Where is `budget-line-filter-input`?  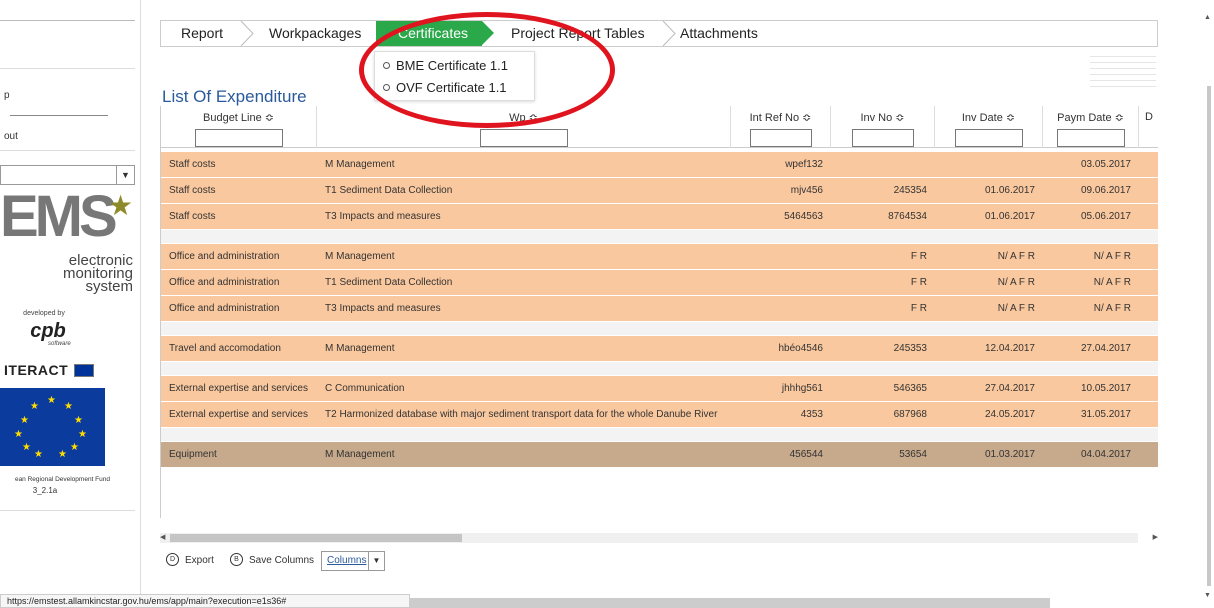 budget-line-filter-input is located at coordinates (238, 138).